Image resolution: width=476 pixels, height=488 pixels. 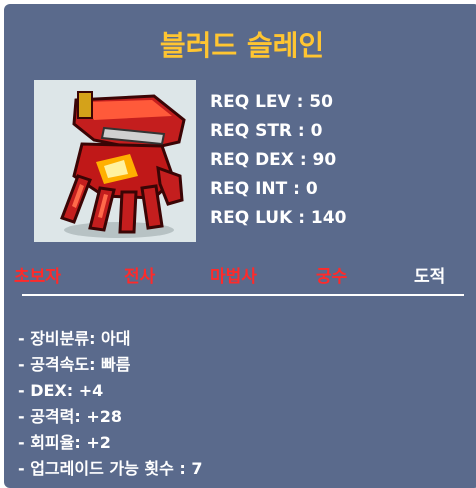 I want to click on req-int: REQ INT : 0, so click(x=264, y=189).